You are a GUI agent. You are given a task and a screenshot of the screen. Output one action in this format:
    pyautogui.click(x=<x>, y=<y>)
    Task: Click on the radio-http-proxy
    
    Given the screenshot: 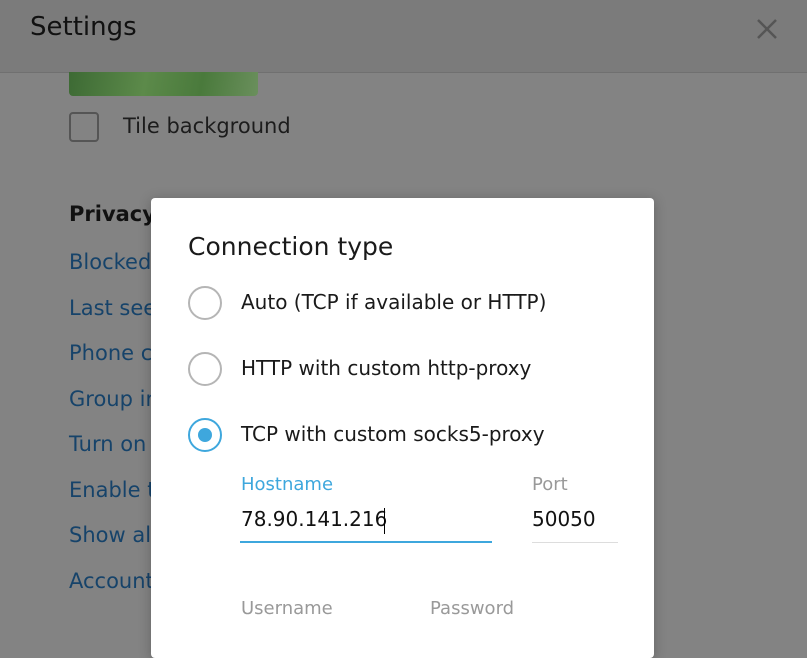 What is the action you would take?
    pyautogui.click(x=205, y=369)
    